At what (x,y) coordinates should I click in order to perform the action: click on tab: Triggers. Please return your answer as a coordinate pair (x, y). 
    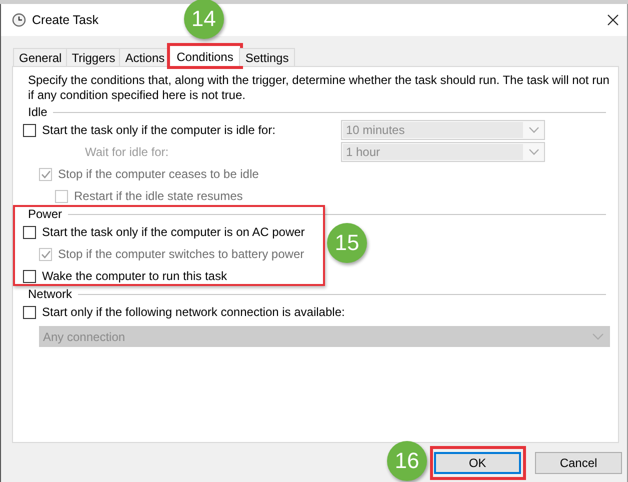
    Looking at the image, I should click on (94, 57).